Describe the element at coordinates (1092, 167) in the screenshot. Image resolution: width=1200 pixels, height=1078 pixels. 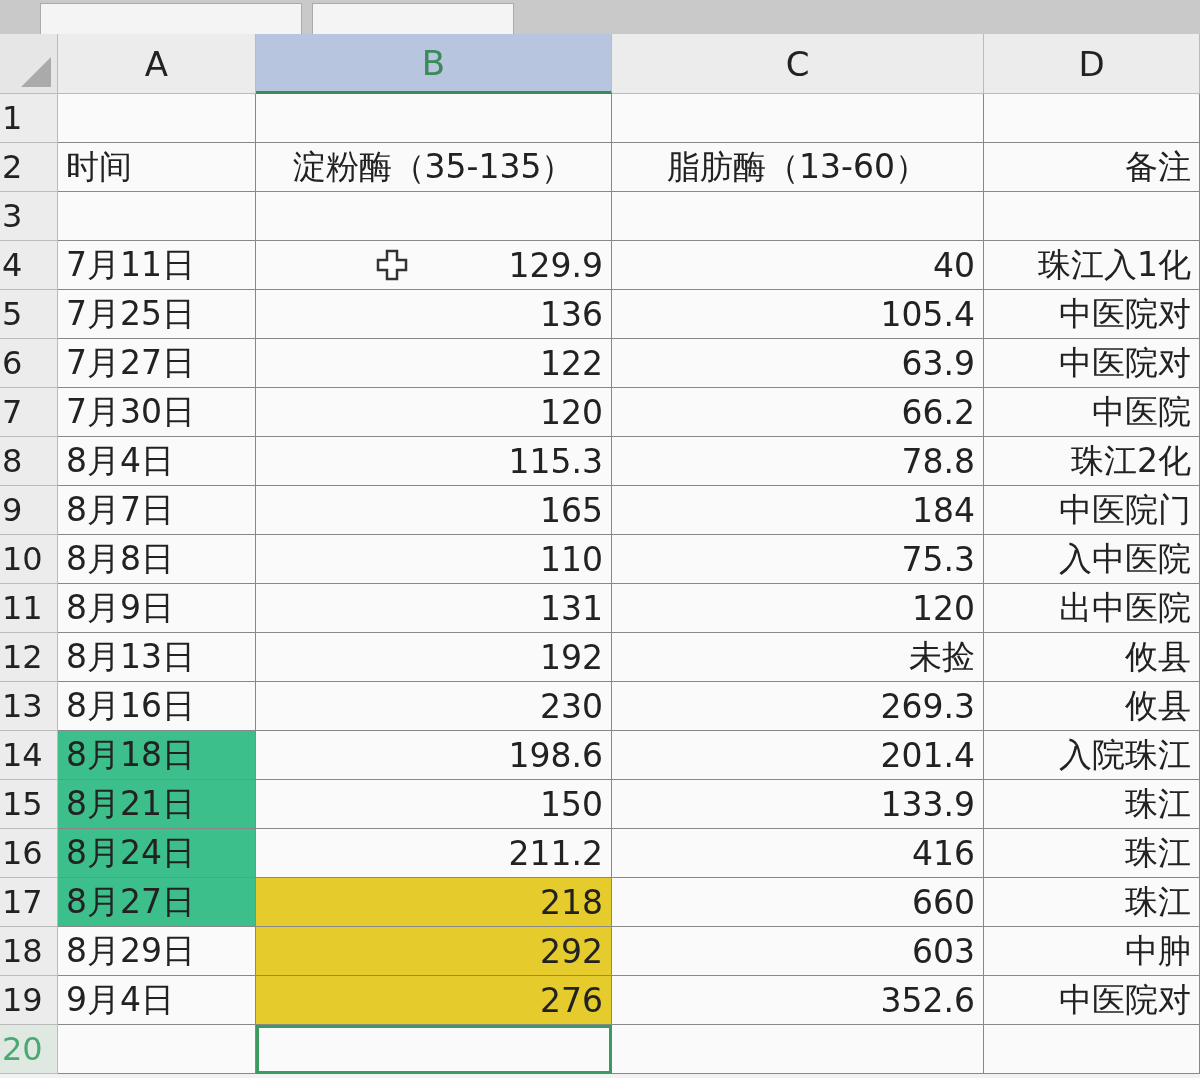
I see `table-cell: 备注` at that location.